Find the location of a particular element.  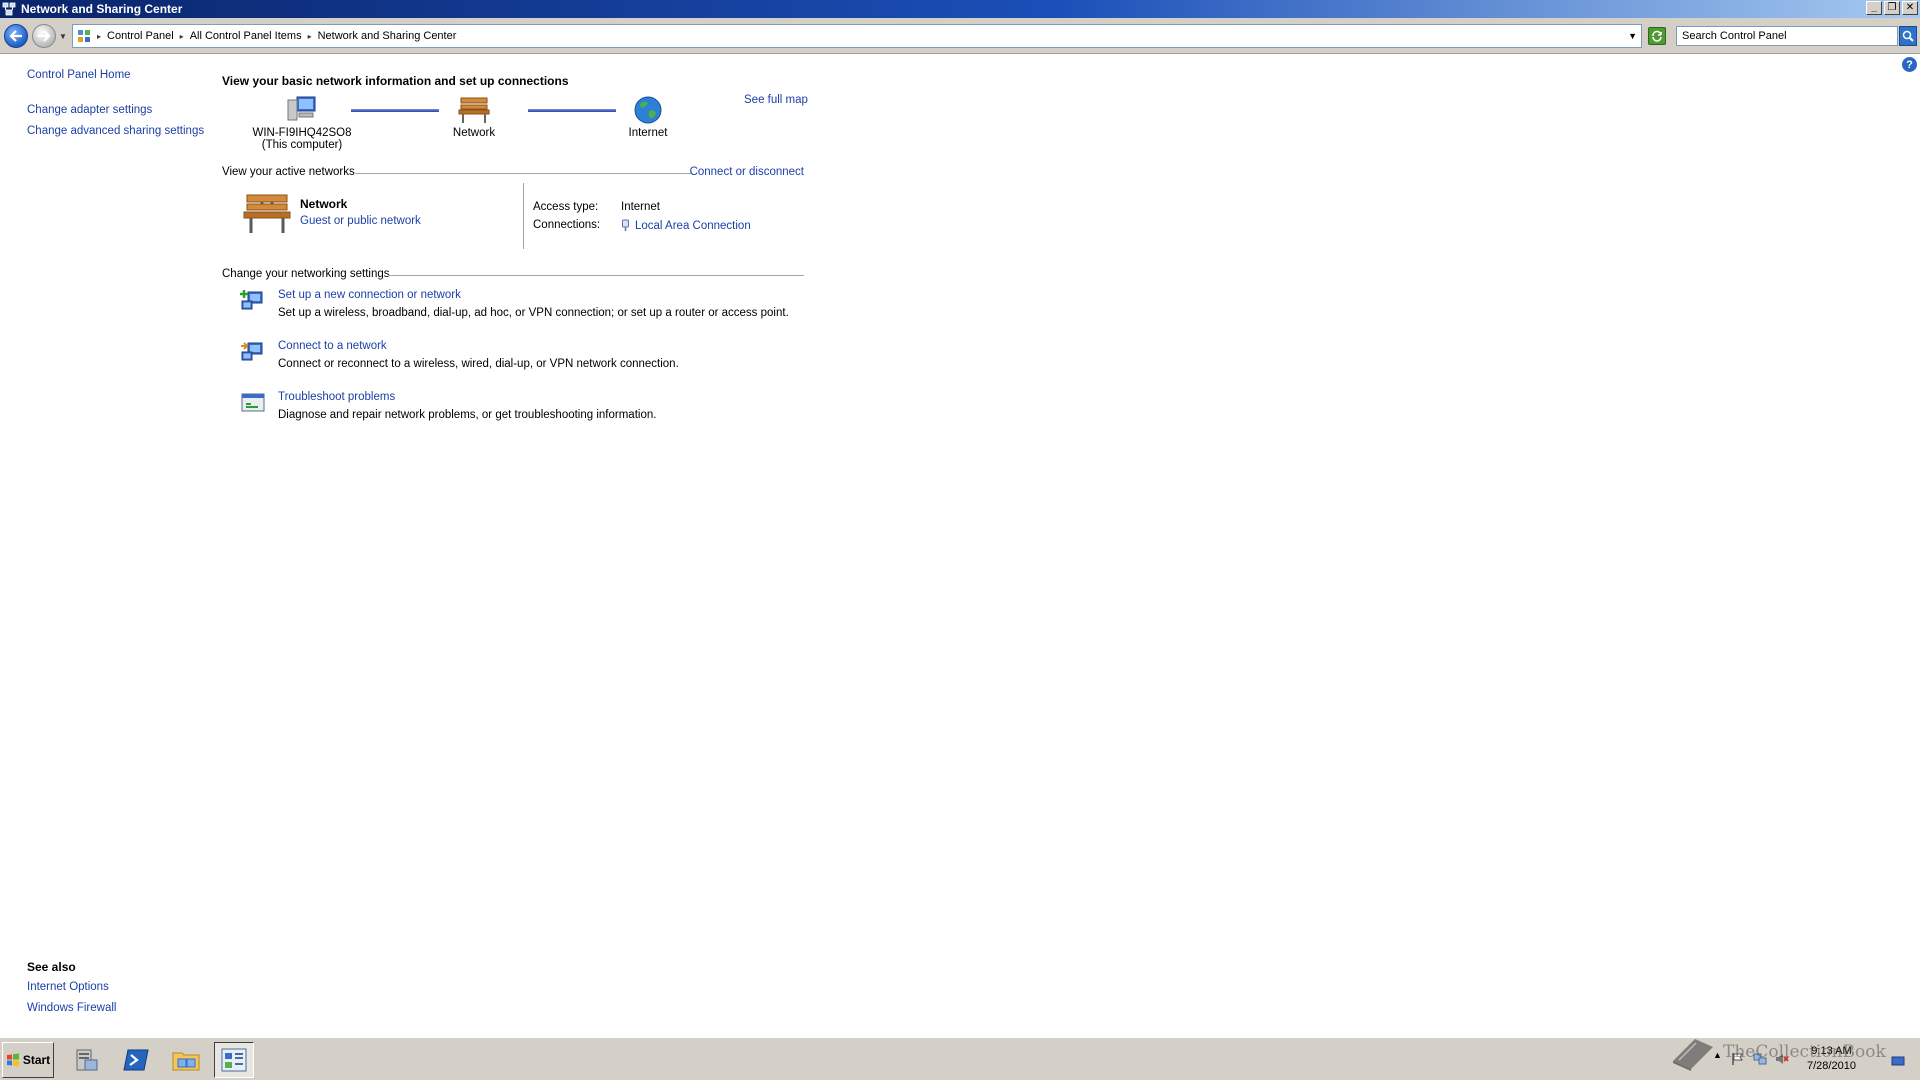

explorer-icon is located at coordinates (186, 1061).